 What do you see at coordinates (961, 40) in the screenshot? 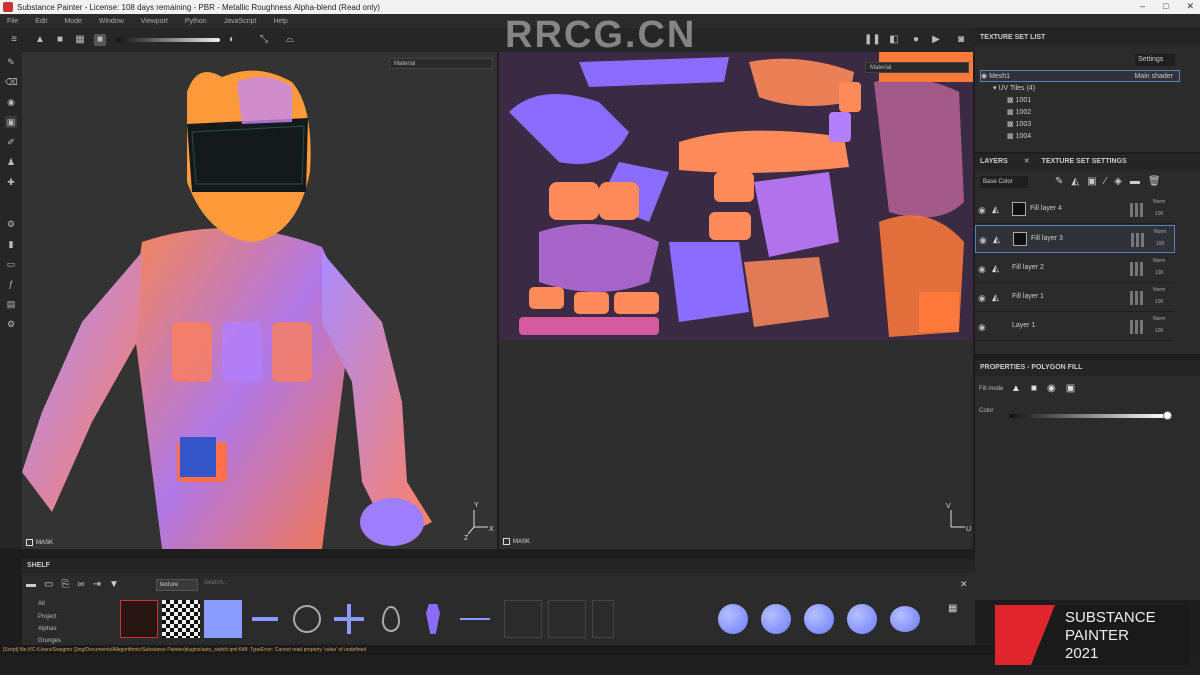
I see `camera-icon: ◙` at bounding box center [961, 40].